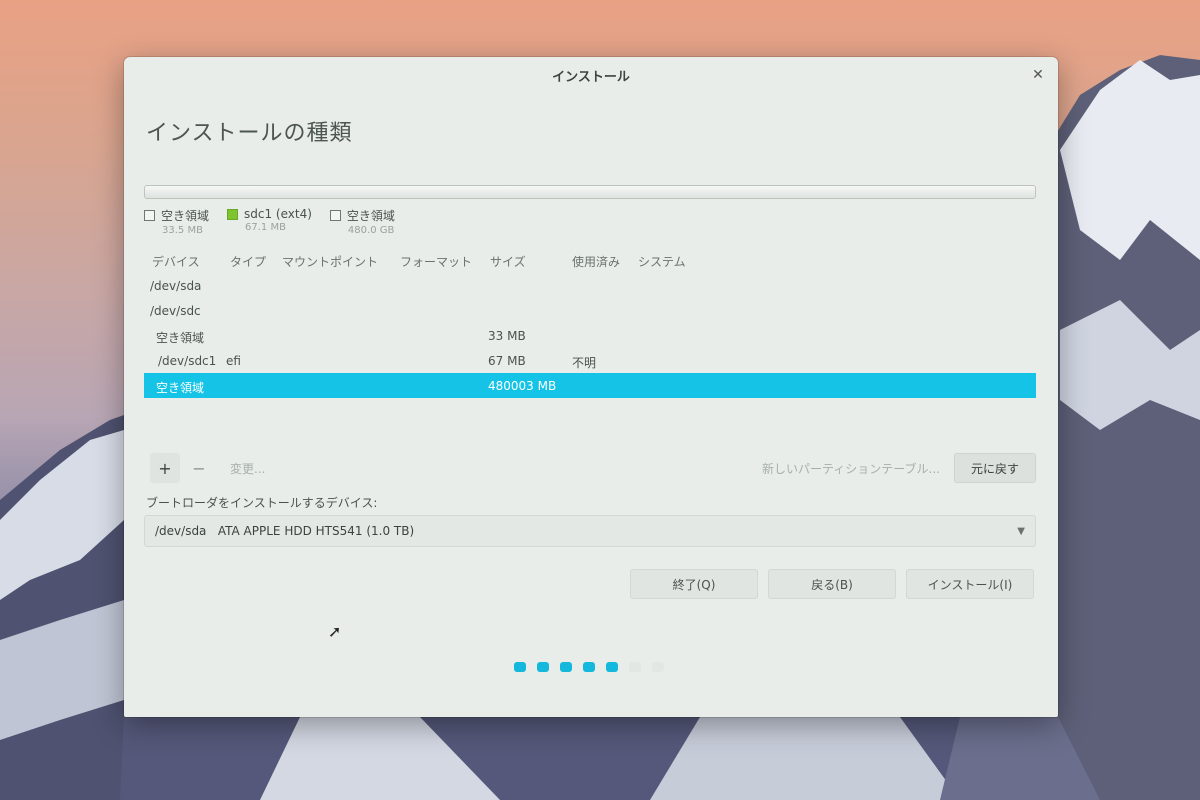 This screenshot has width=1200, height=800. I want to click on table-row-selected: 空き領域 480003 MB, so click(590, 385).